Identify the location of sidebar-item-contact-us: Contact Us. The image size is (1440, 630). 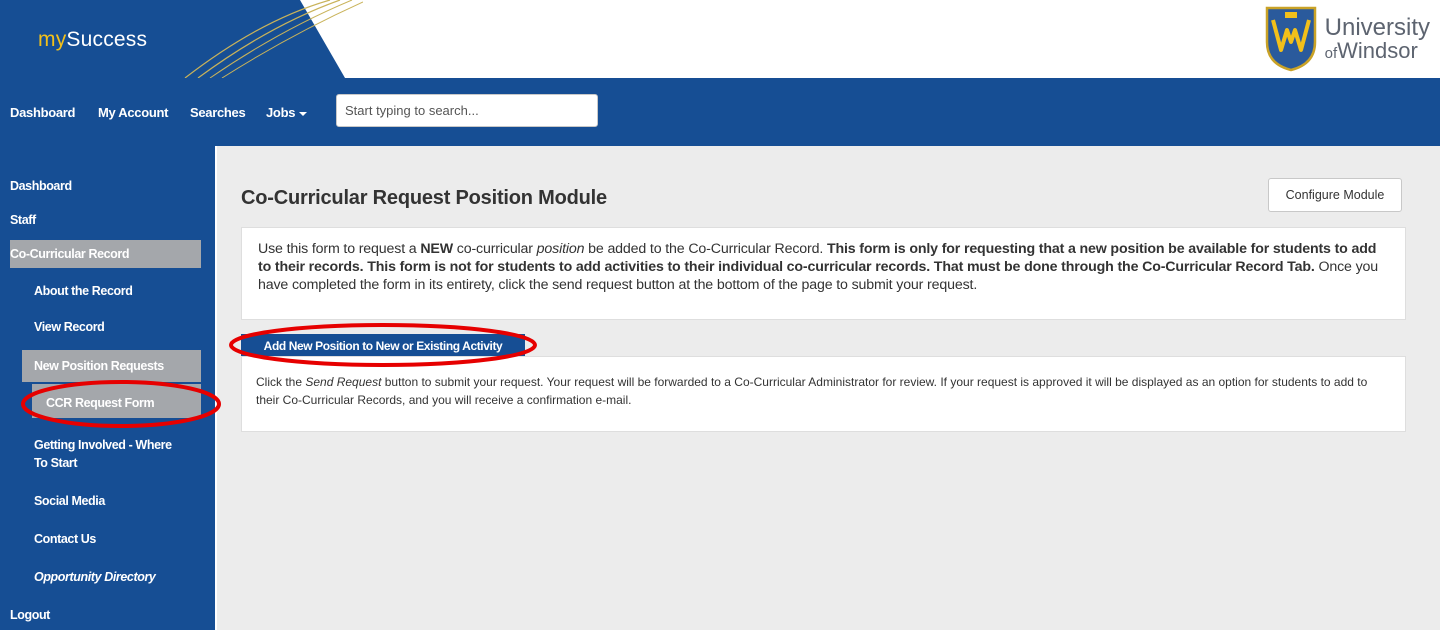
(65, 539).